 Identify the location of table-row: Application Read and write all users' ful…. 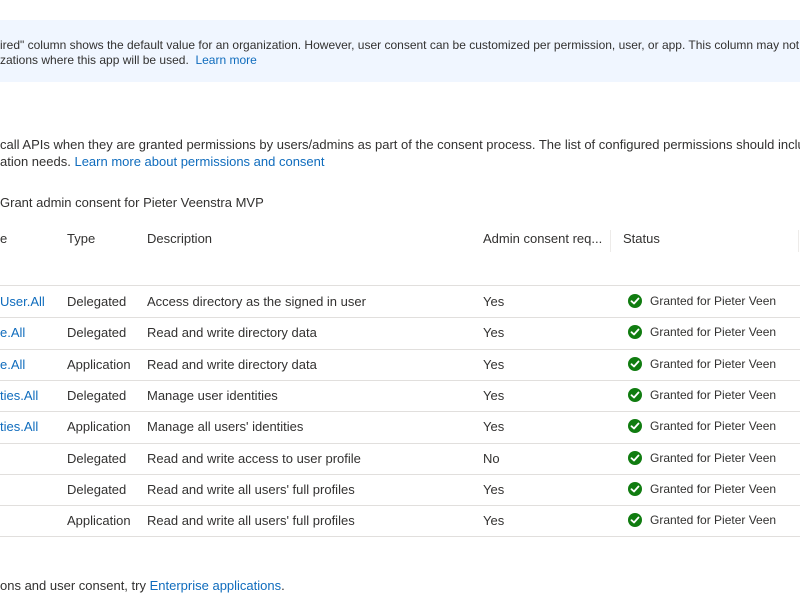
(400, 520).